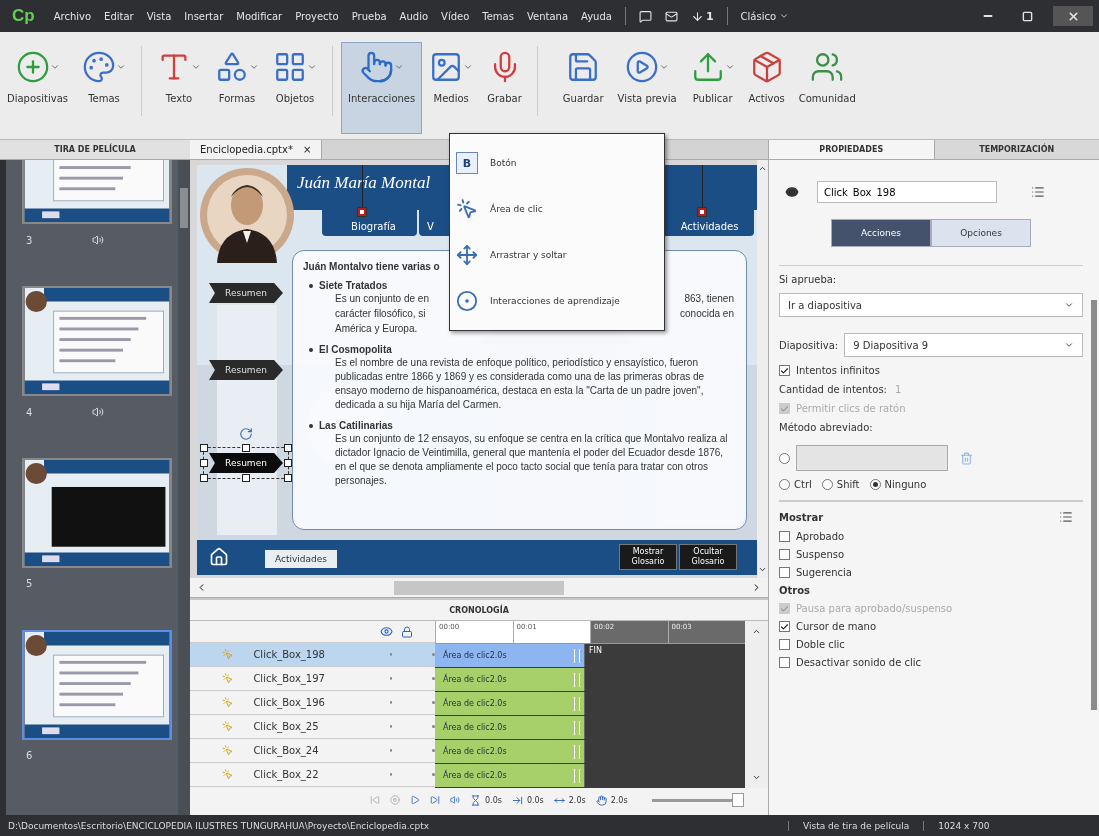 This screenshot has width=1099, height=836. I want to click on toolbar-button: Diapositivas, so click(37, 88).